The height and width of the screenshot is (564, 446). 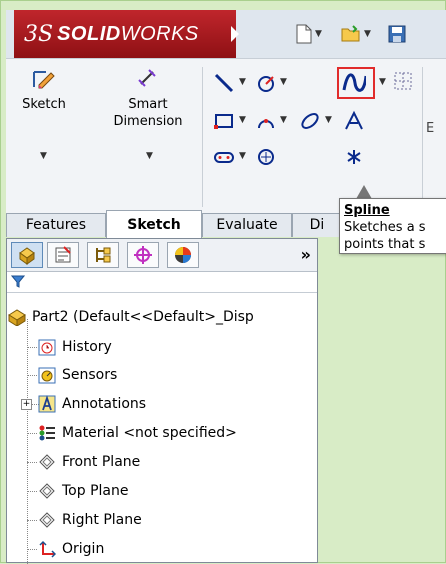 What do you see at coordinates (128, 33) in the screenshot?
I see `brand-name: SOLIDWORKS` at bounding box center [128, 33].